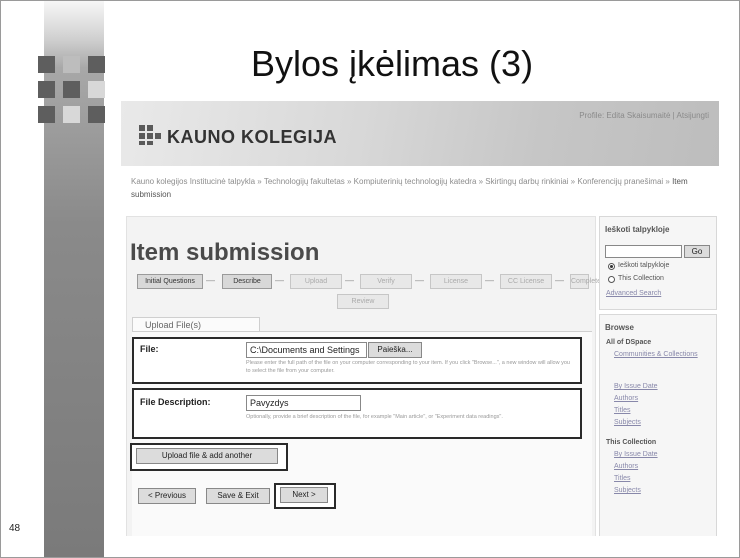 This screenshot has height=558, width=740. I want to click on scope-collection-label: This Collection, so click(641, 278).